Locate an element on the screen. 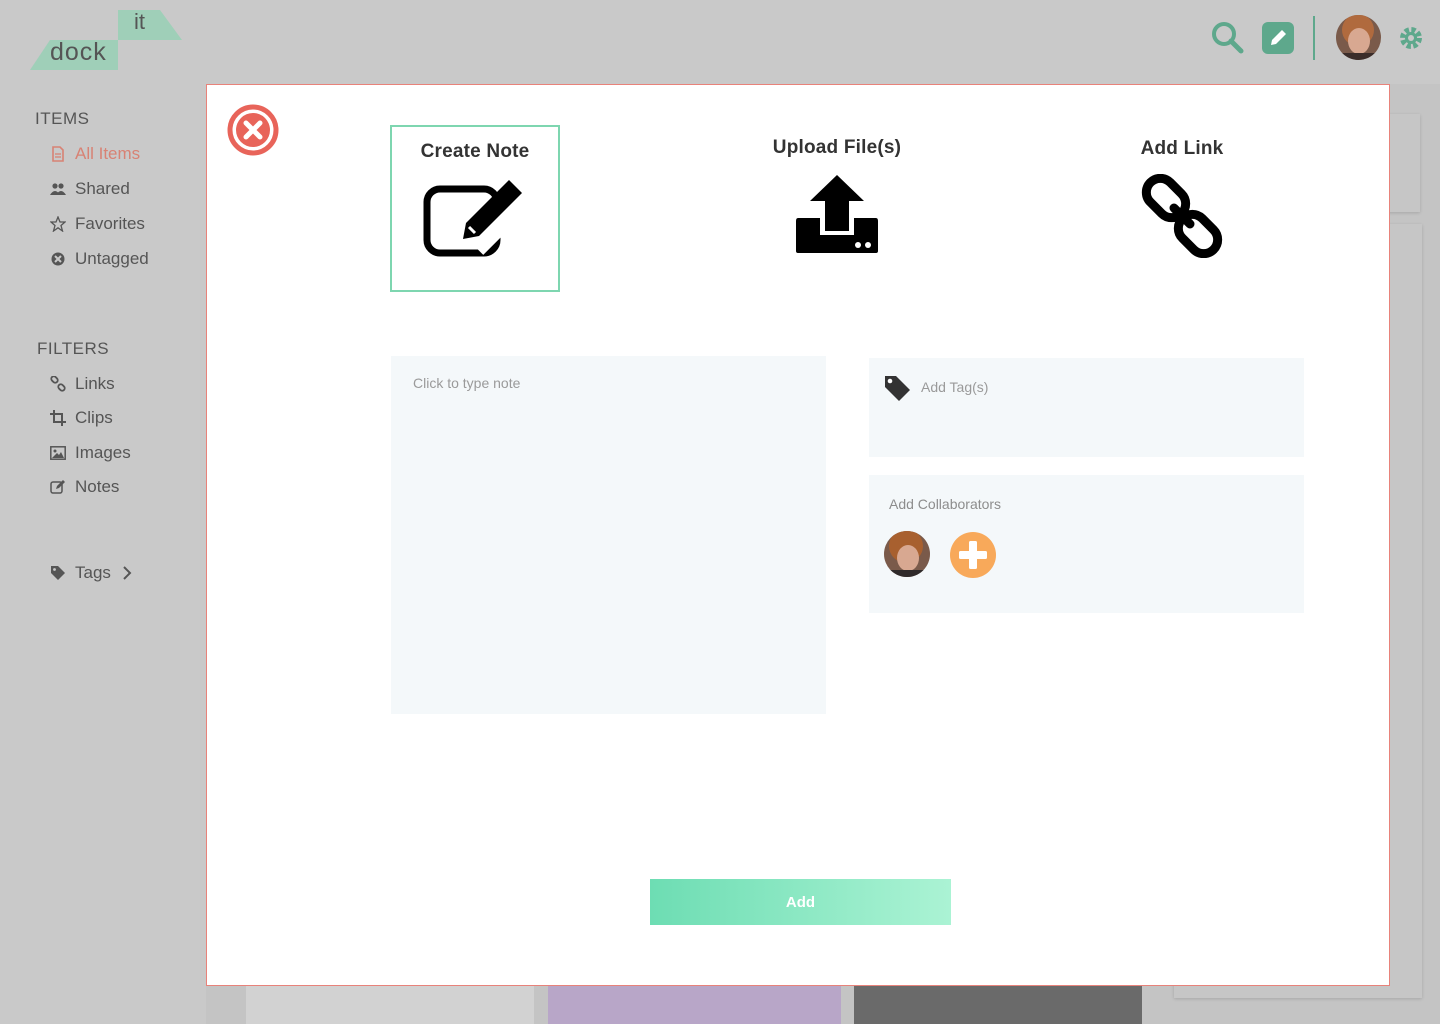 The image size is (1440, 1024). add-button: Add is located at coordinates (800, 902).